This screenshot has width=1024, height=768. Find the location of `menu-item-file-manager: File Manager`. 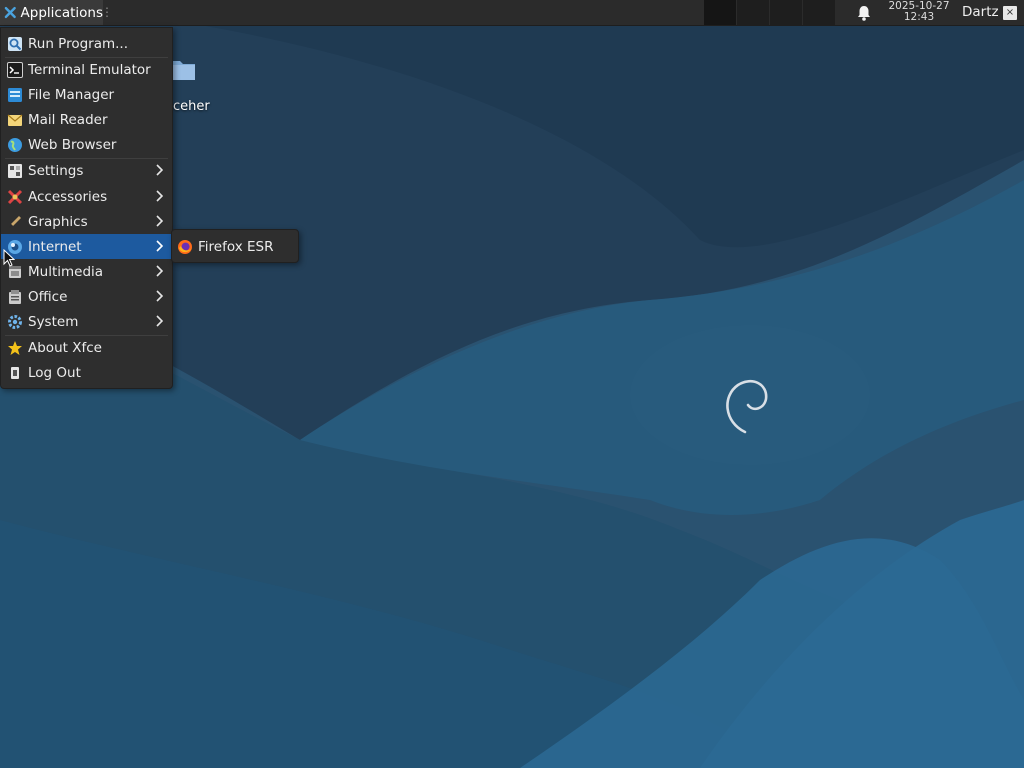

menu-item-file-manager: File Manager is located at coordinates (86, 94).